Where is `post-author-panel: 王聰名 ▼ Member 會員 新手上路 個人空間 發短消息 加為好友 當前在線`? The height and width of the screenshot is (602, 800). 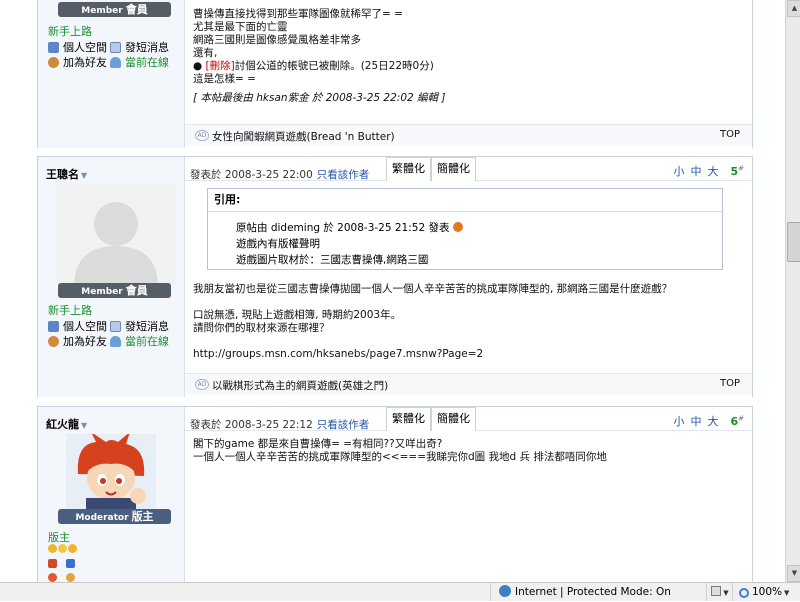 post-author-panel: 王聰名 ▼ Member 會員 新手上路 個人空間 發短消息 加為好友 當前在線 is located at coordinates (111, 277).